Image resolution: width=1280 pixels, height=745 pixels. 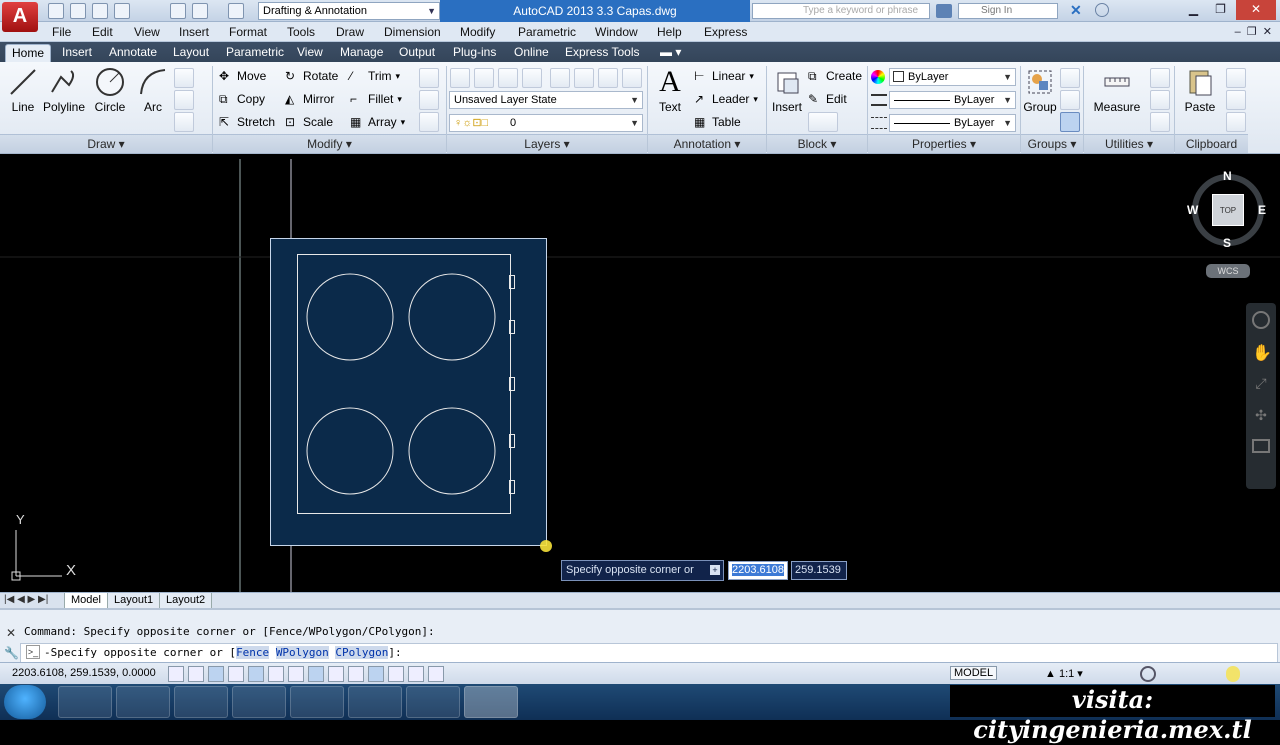 I want to click on steering-wheel-icon, so click(x=1261, y=320).